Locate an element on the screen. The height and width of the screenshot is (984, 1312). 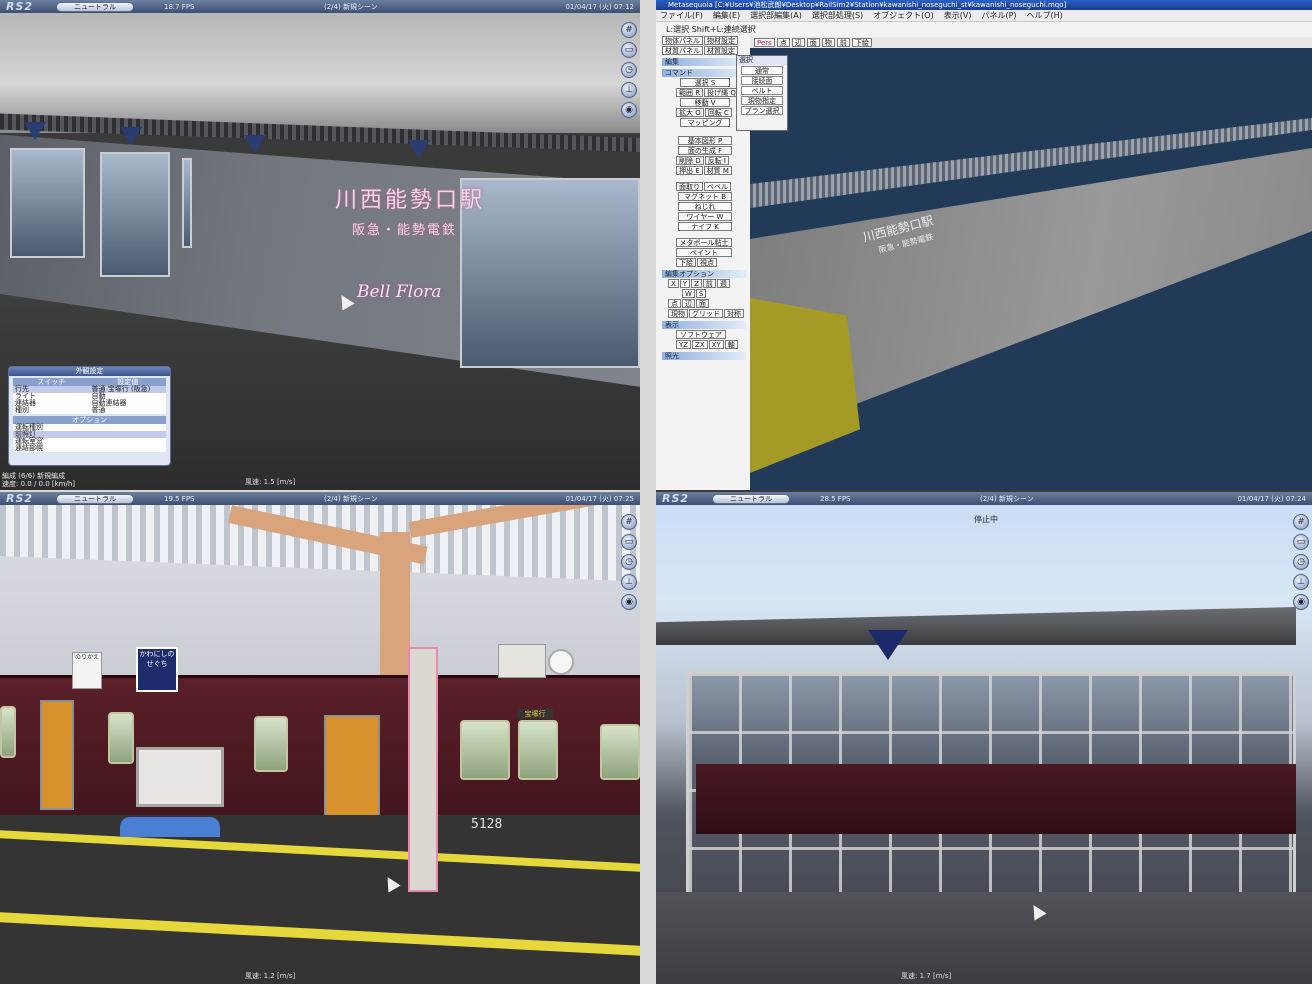
select-plan-item: プラン選択 is located at coordinates (762, 110).